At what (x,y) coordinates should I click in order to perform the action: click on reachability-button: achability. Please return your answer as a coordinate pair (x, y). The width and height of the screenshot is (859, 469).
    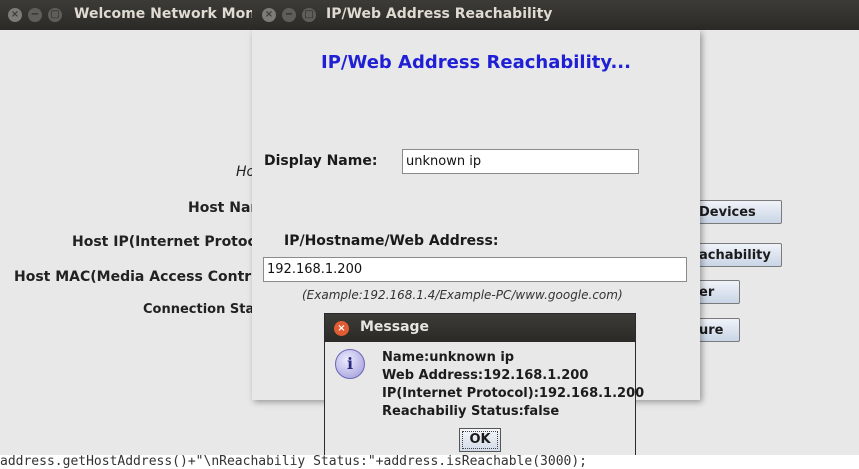
    Looking at the image, I should click on (737, 255).